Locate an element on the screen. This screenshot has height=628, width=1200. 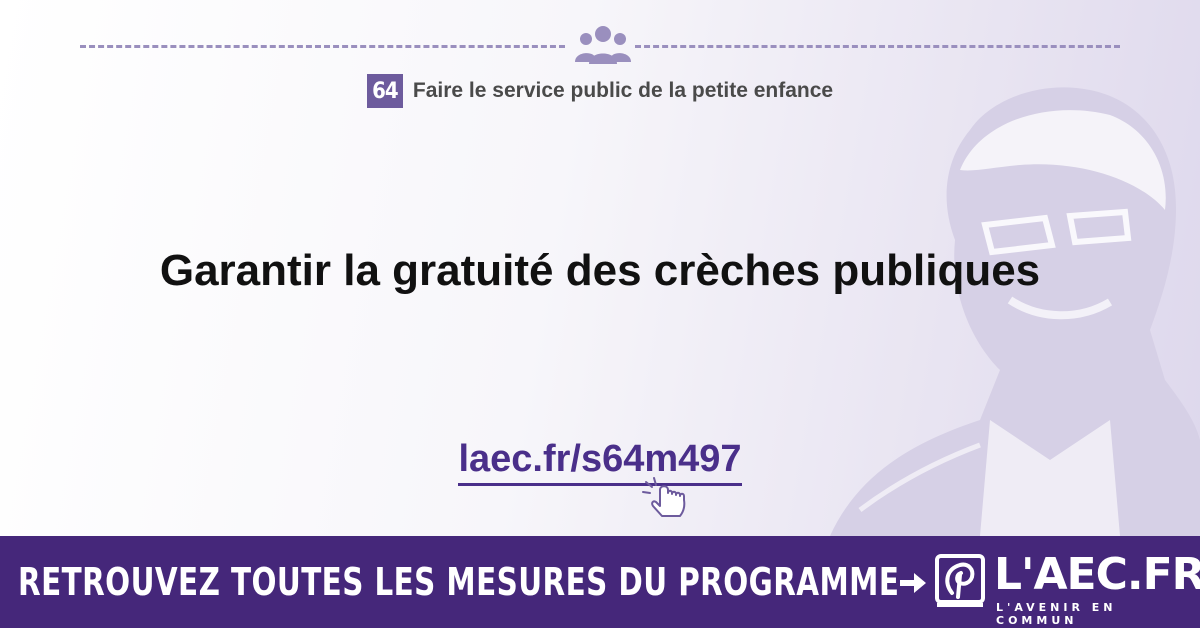
short-link-container: laec.fr/s64m497 is located at coordinates (600, 462).